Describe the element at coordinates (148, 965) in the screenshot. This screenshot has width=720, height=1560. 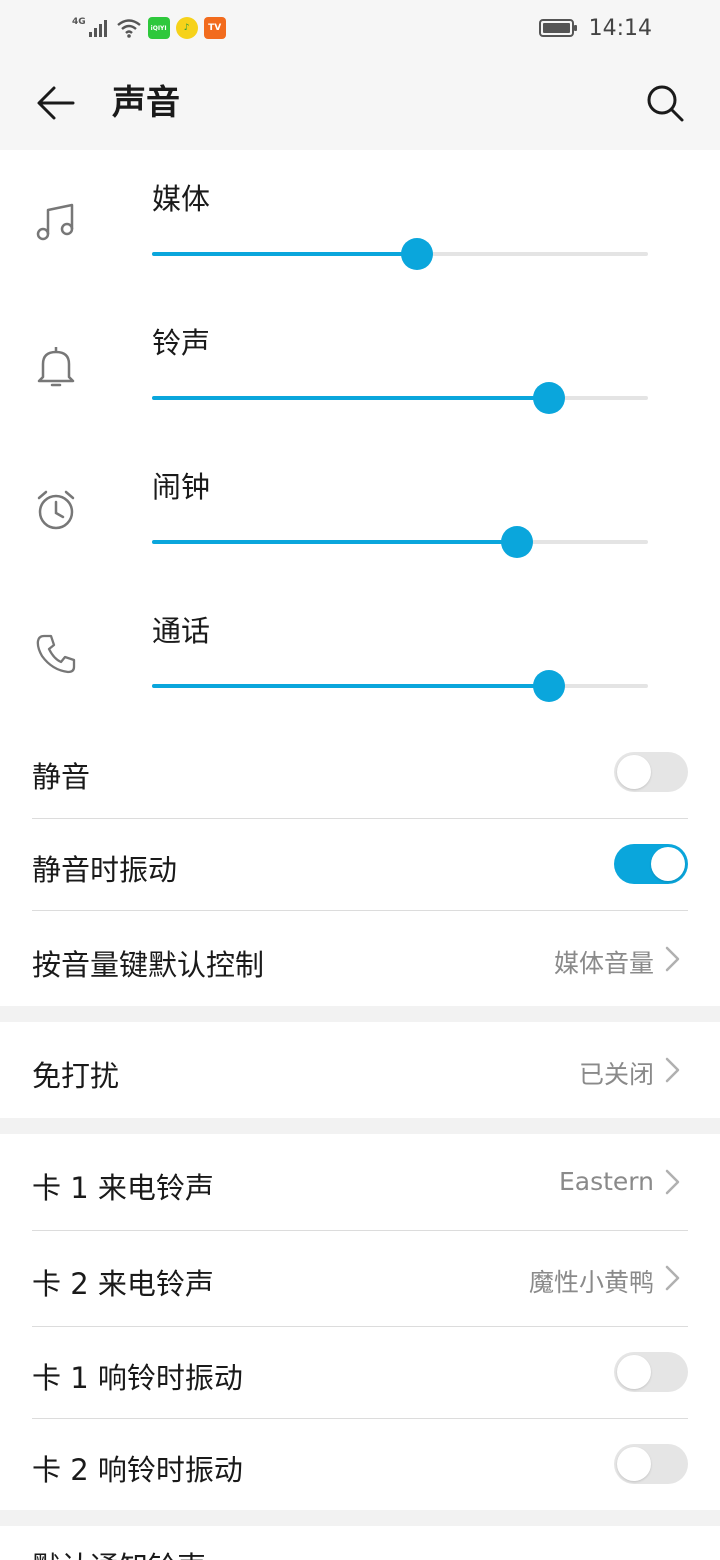
I see `volume-key-default-label: 按音量键默认控制` at that location.